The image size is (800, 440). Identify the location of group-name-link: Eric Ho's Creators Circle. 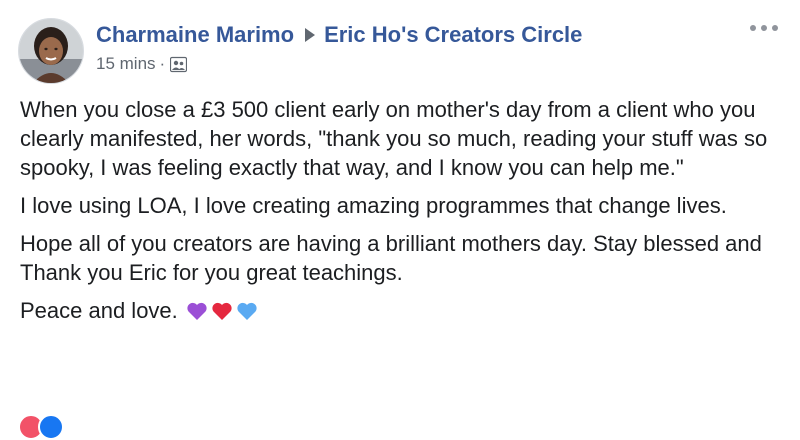
(453, 35).